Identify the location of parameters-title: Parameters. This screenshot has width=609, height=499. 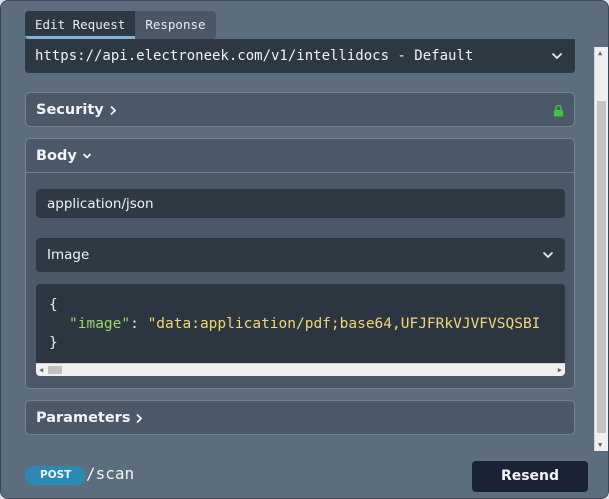
(83, 418).